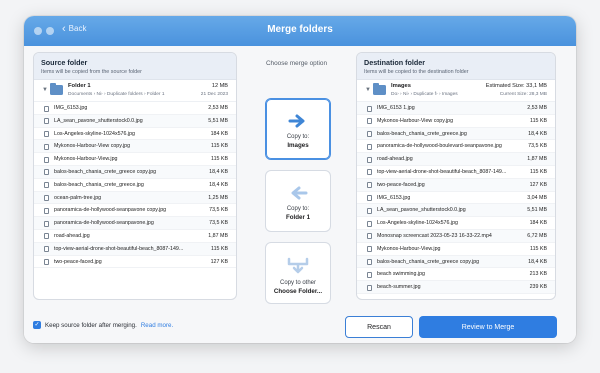  I want to click on read-more-link: Read more., so click(157, 325).